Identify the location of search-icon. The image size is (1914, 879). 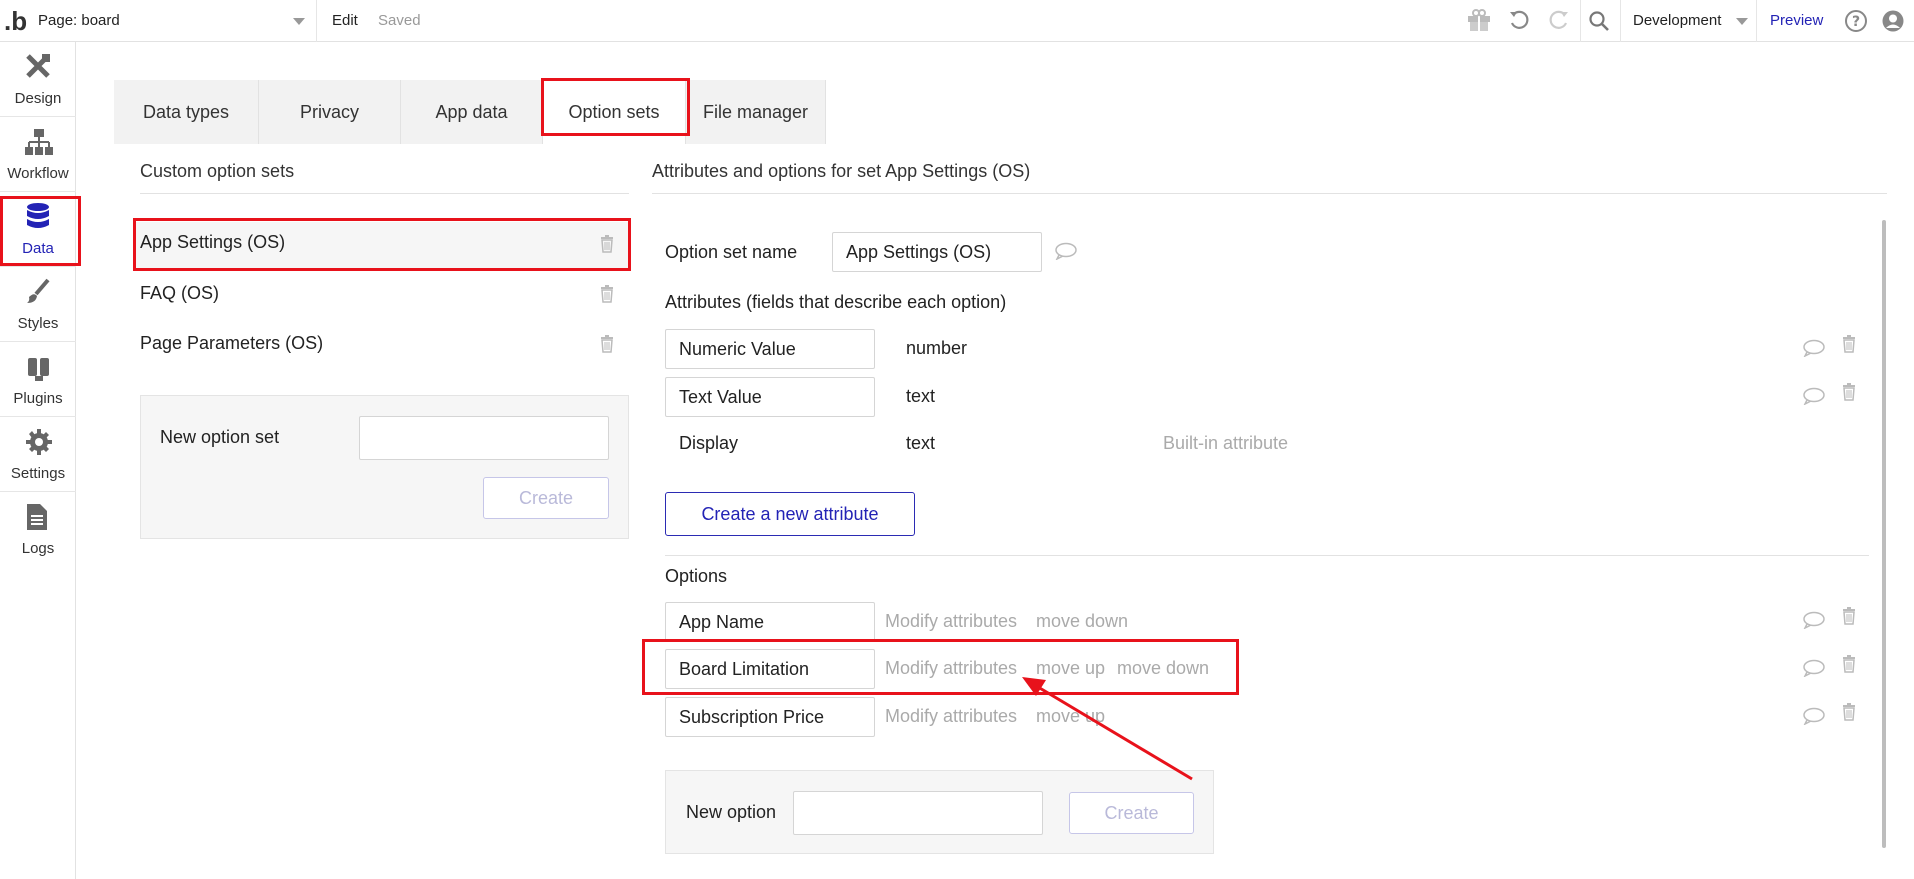
(1599, 21).